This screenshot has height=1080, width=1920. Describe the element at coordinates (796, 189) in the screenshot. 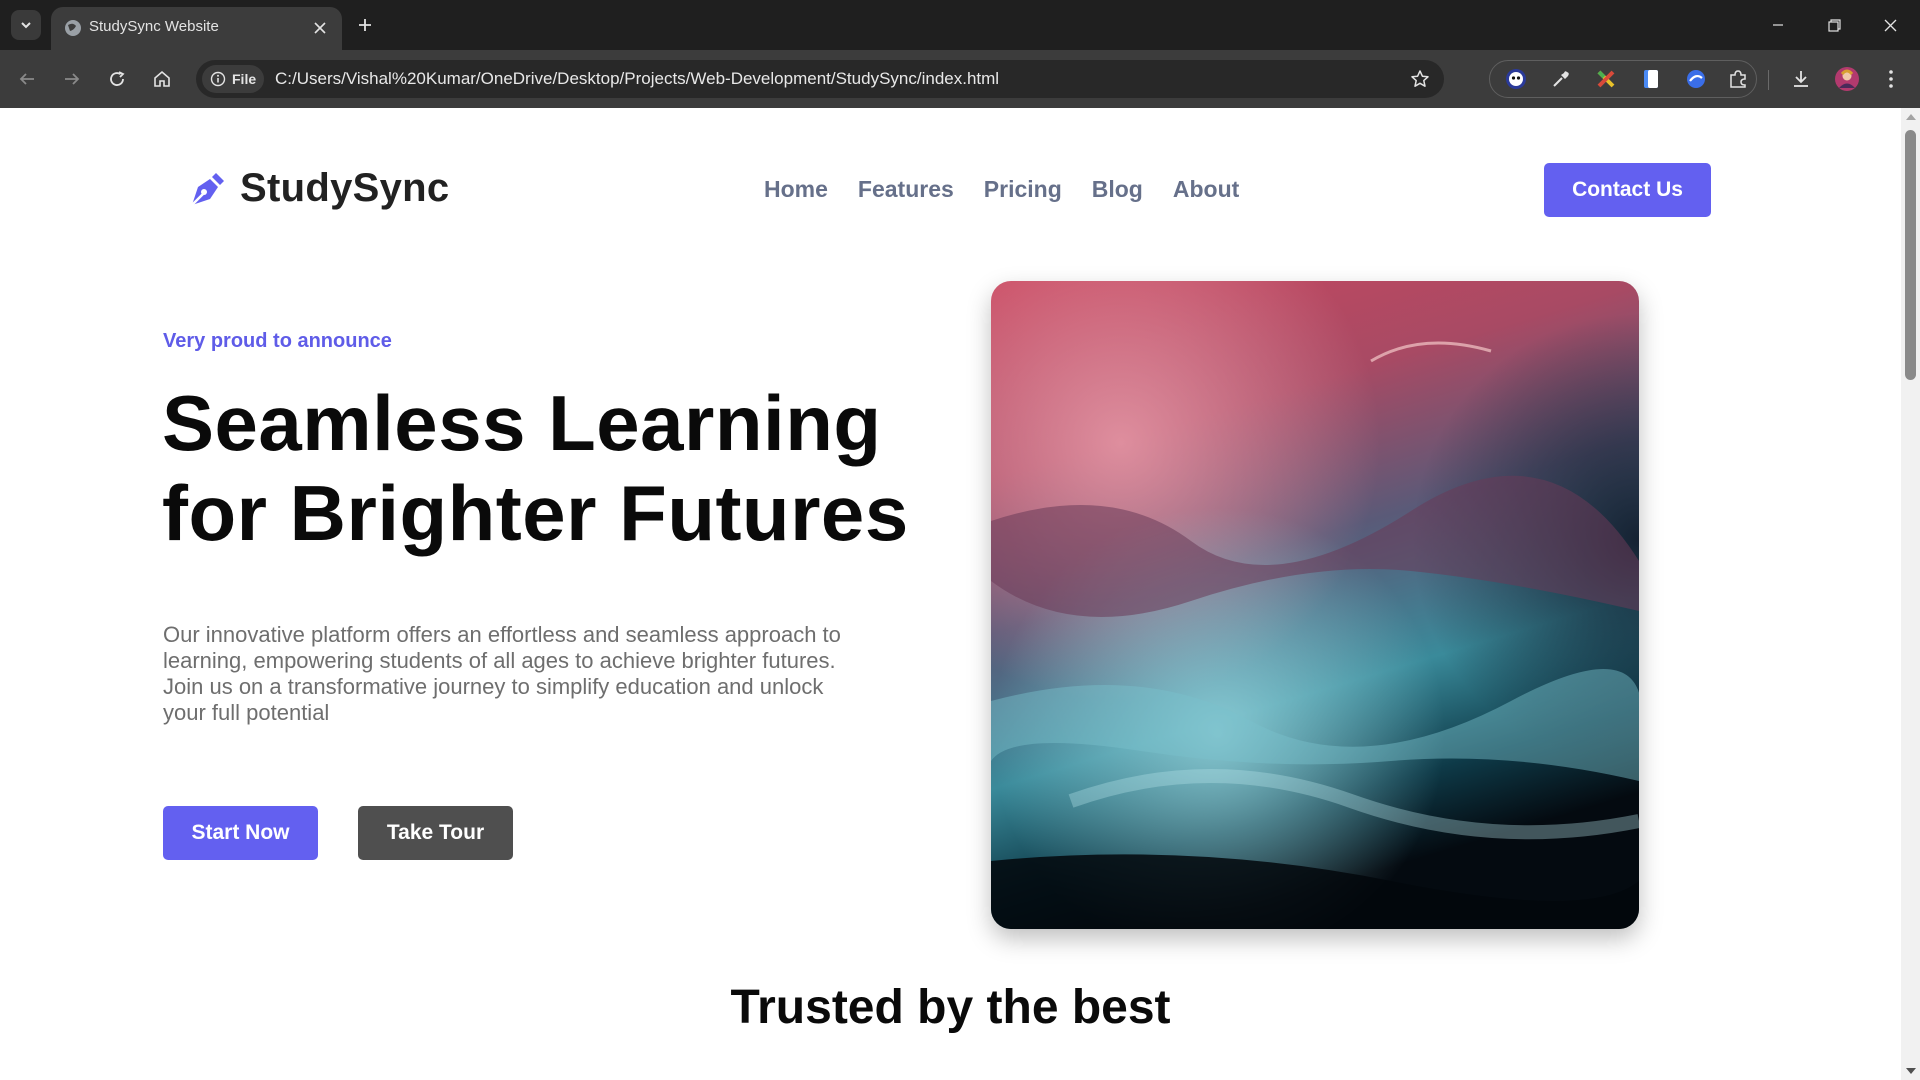

I see `nav-item-home: Home` at that location.